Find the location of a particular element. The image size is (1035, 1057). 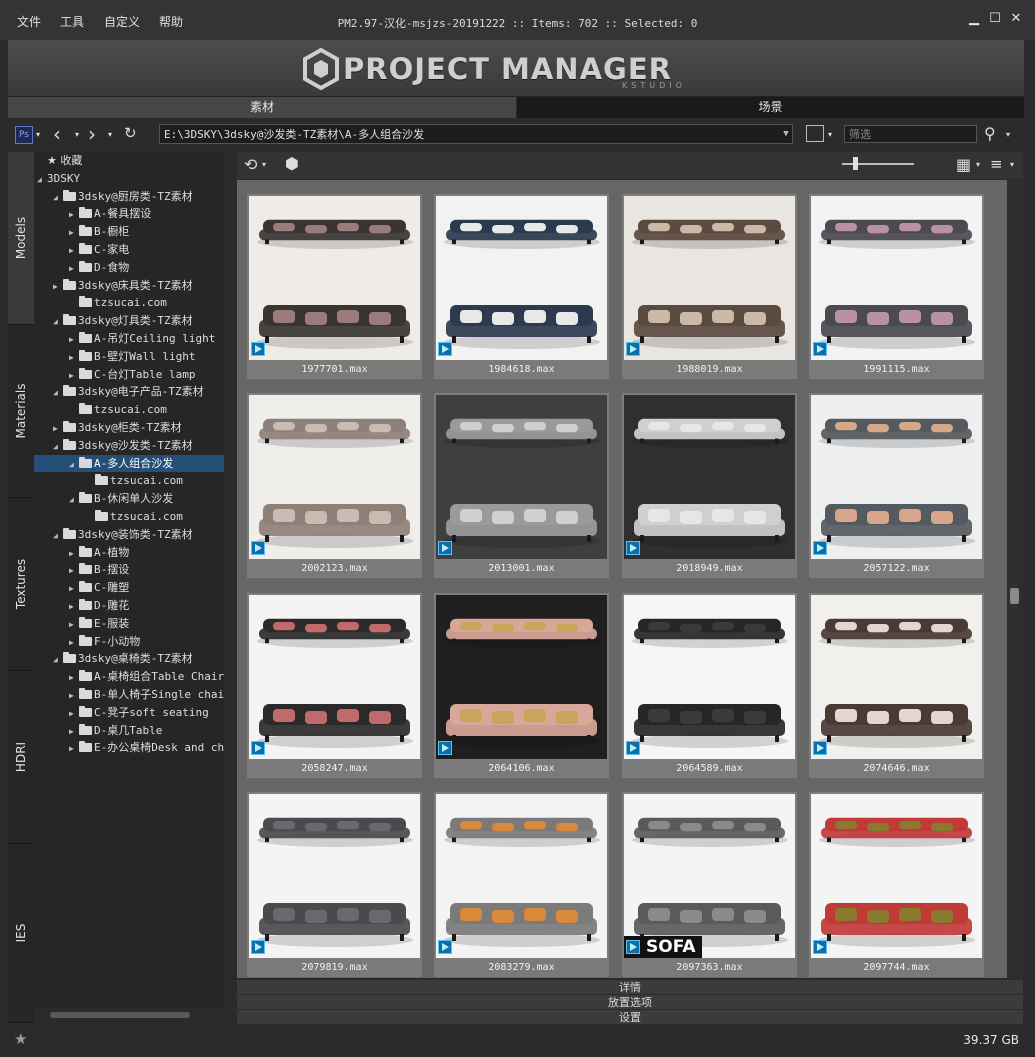

panel-details: 详情 is located at coordinates (630, 987).